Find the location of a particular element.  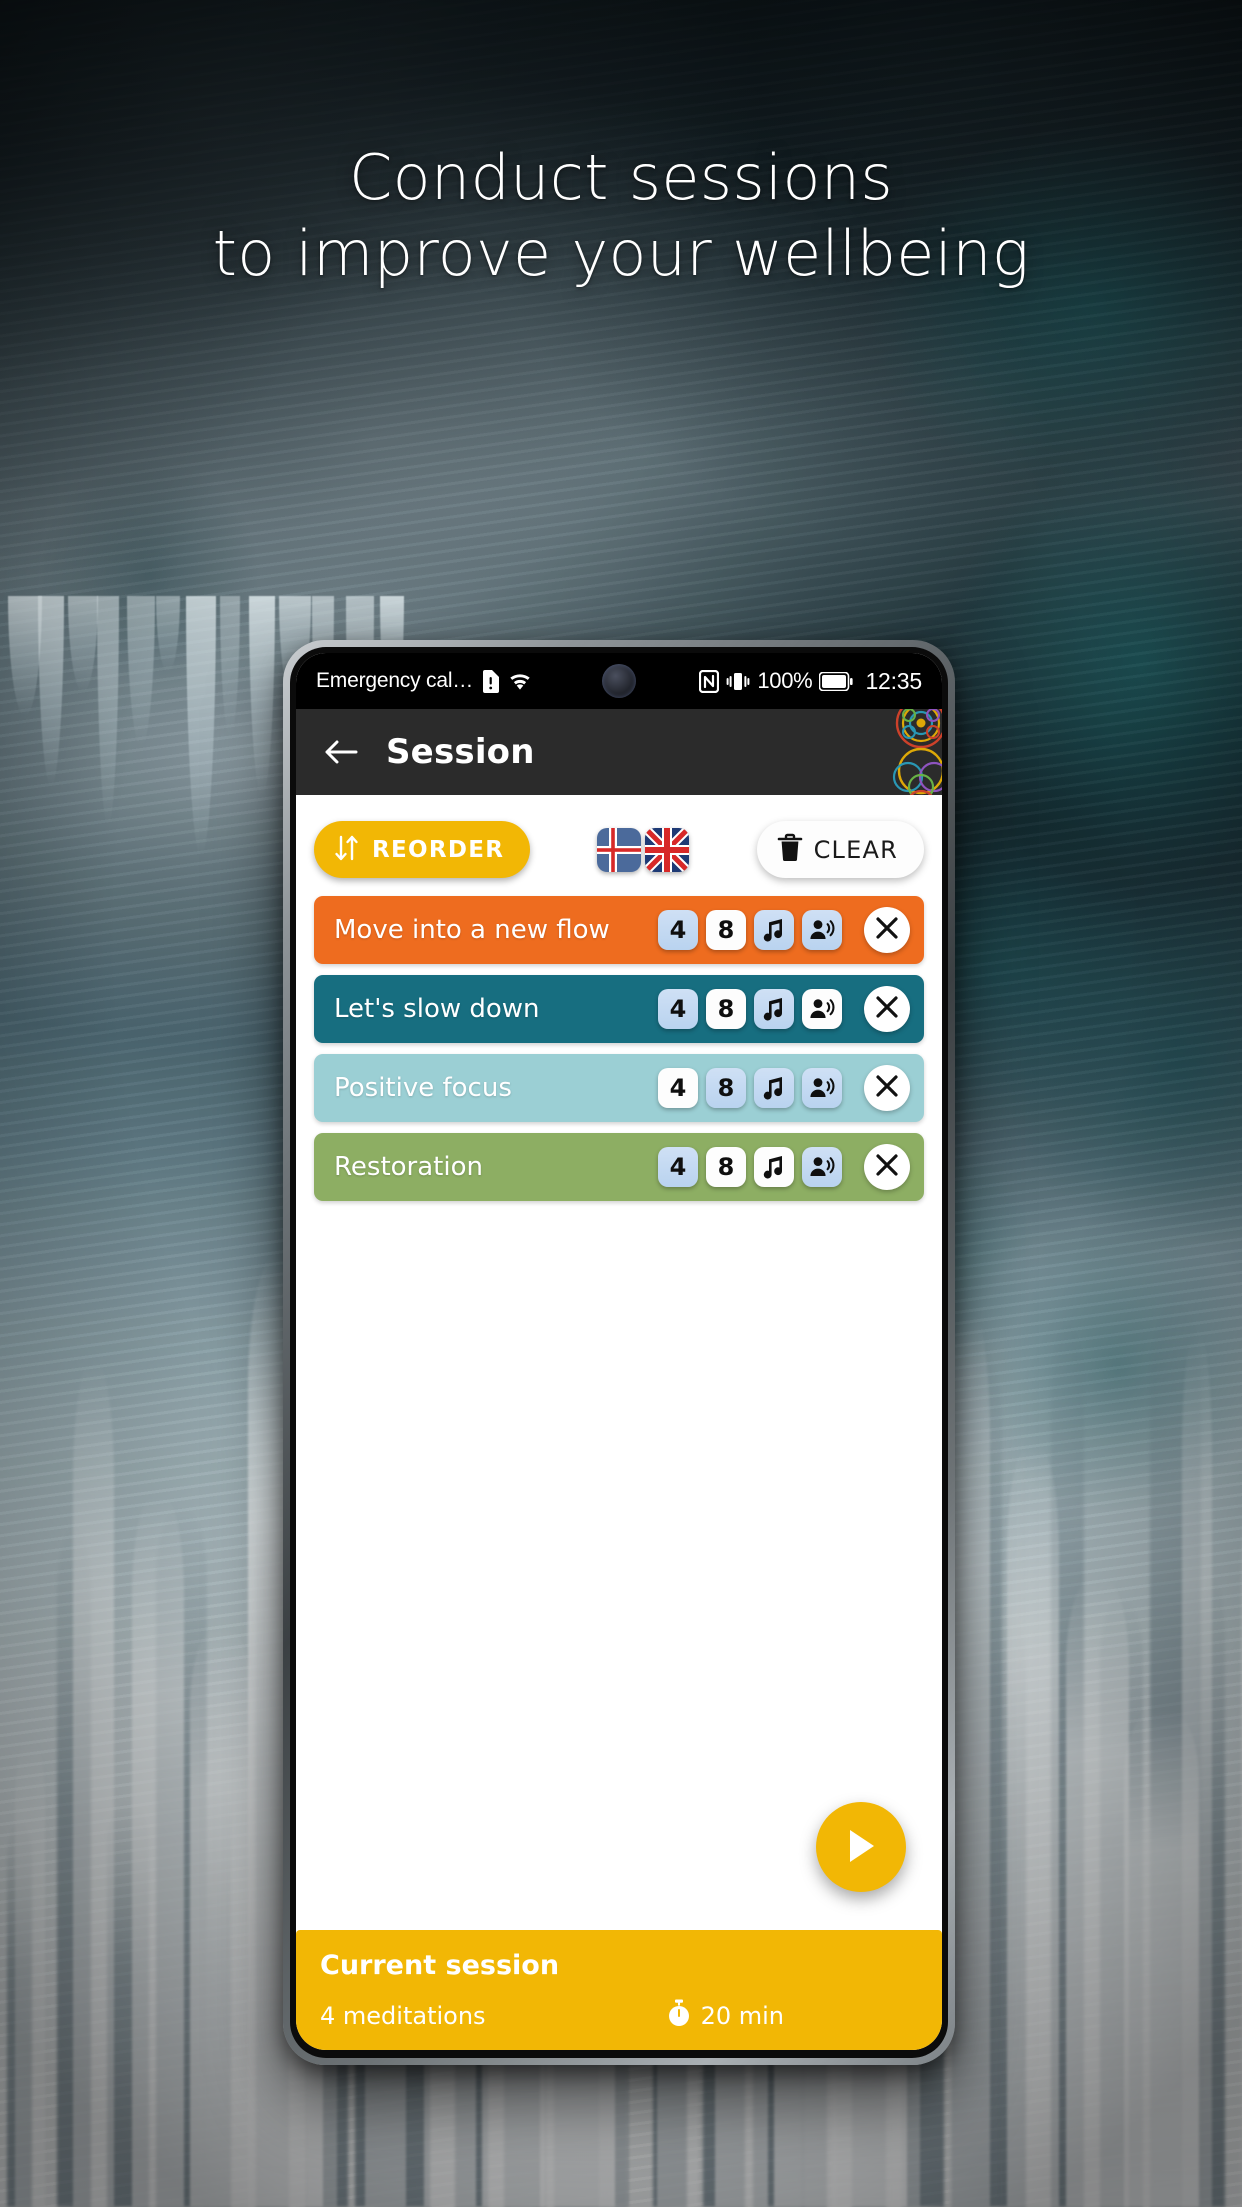

current-session-meta: 4 meditations 20 min is located at coordinates (619, 2015).